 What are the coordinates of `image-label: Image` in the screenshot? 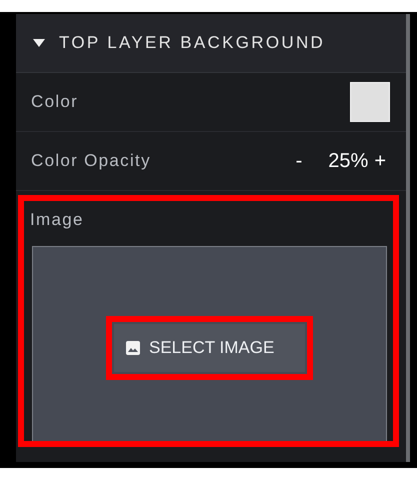 It's located at (57, 220).